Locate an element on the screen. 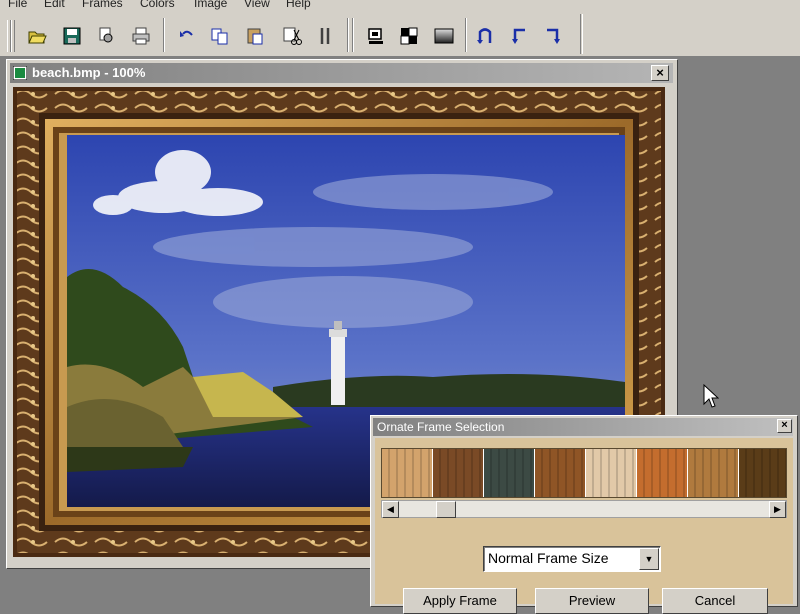  frame-button is located at coordinates (376, 36).